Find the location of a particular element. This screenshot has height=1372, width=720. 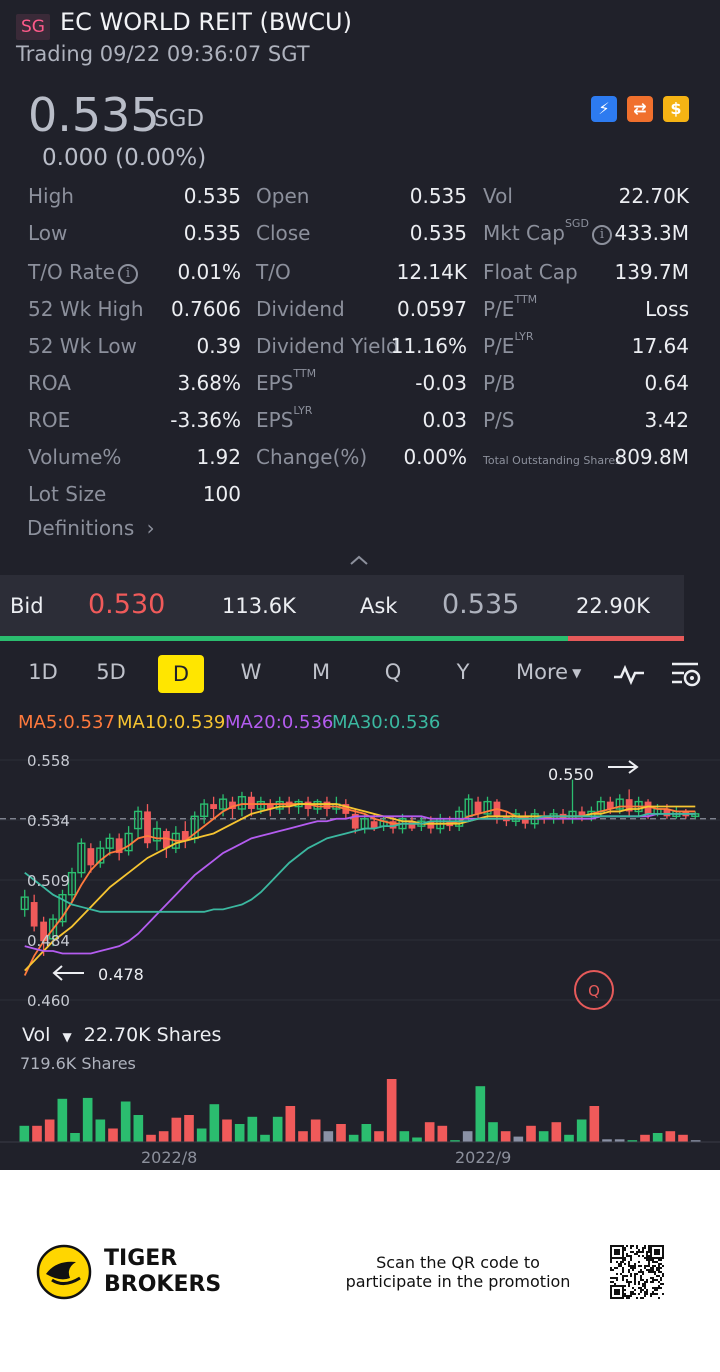

chart-settings-icon is located at coordinates (686, 675).